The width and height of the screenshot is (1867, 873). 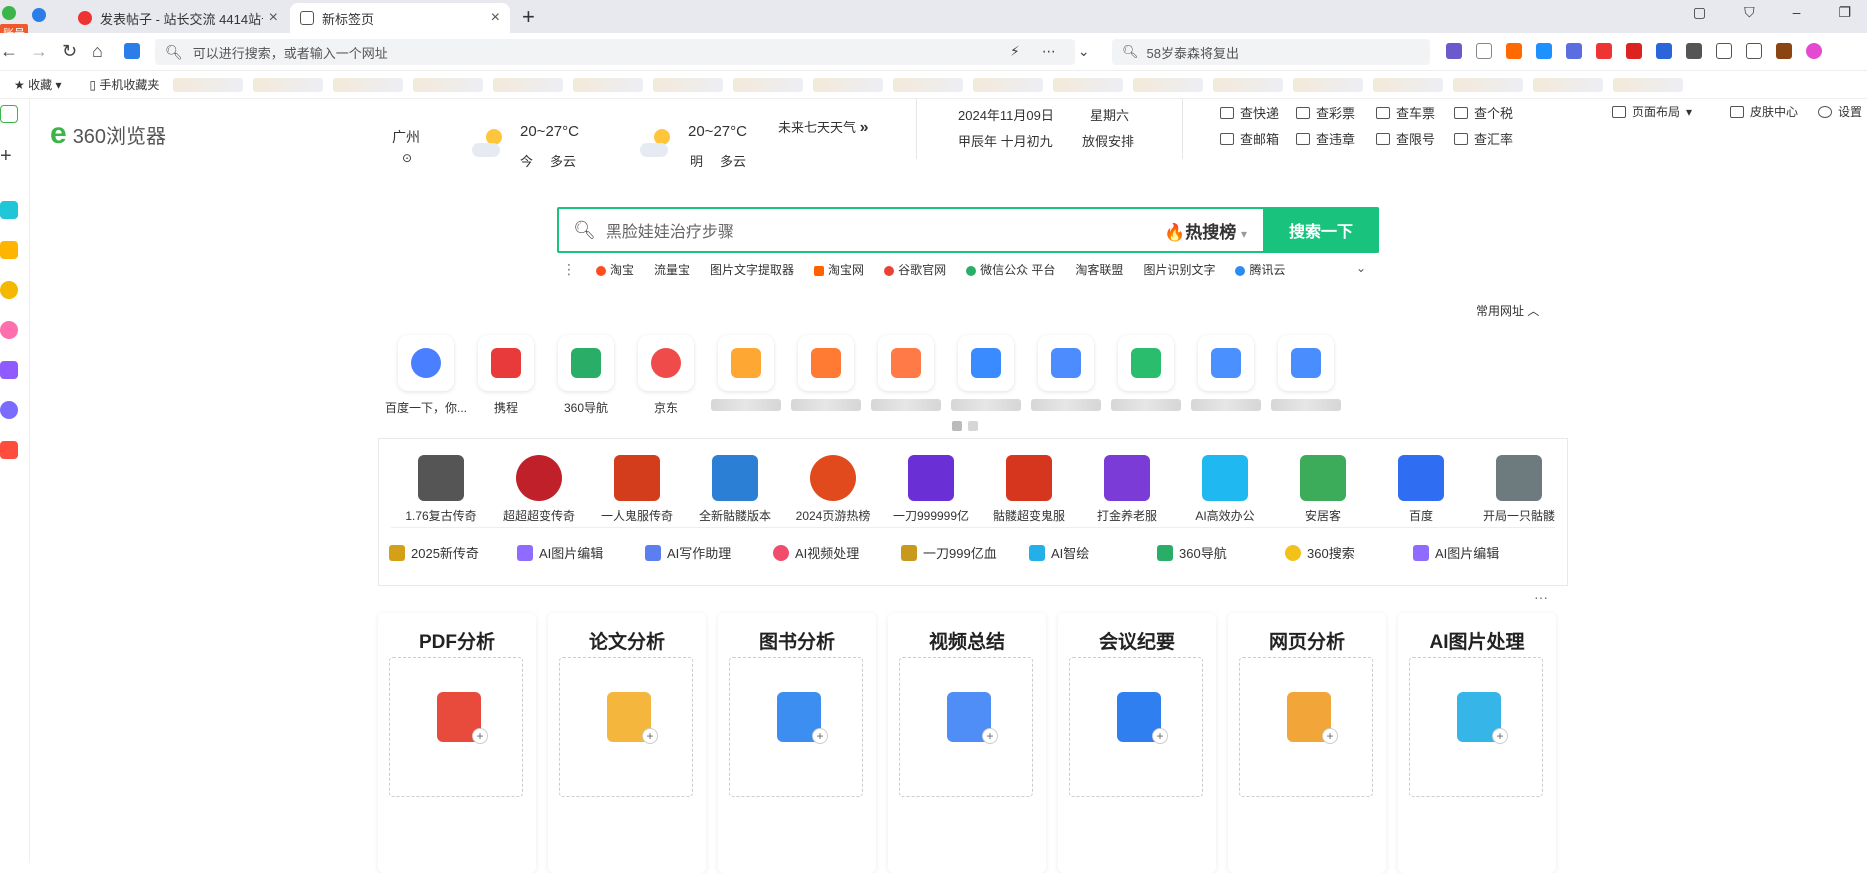 I want to click on bot-icon, so click(x=9, y=410).